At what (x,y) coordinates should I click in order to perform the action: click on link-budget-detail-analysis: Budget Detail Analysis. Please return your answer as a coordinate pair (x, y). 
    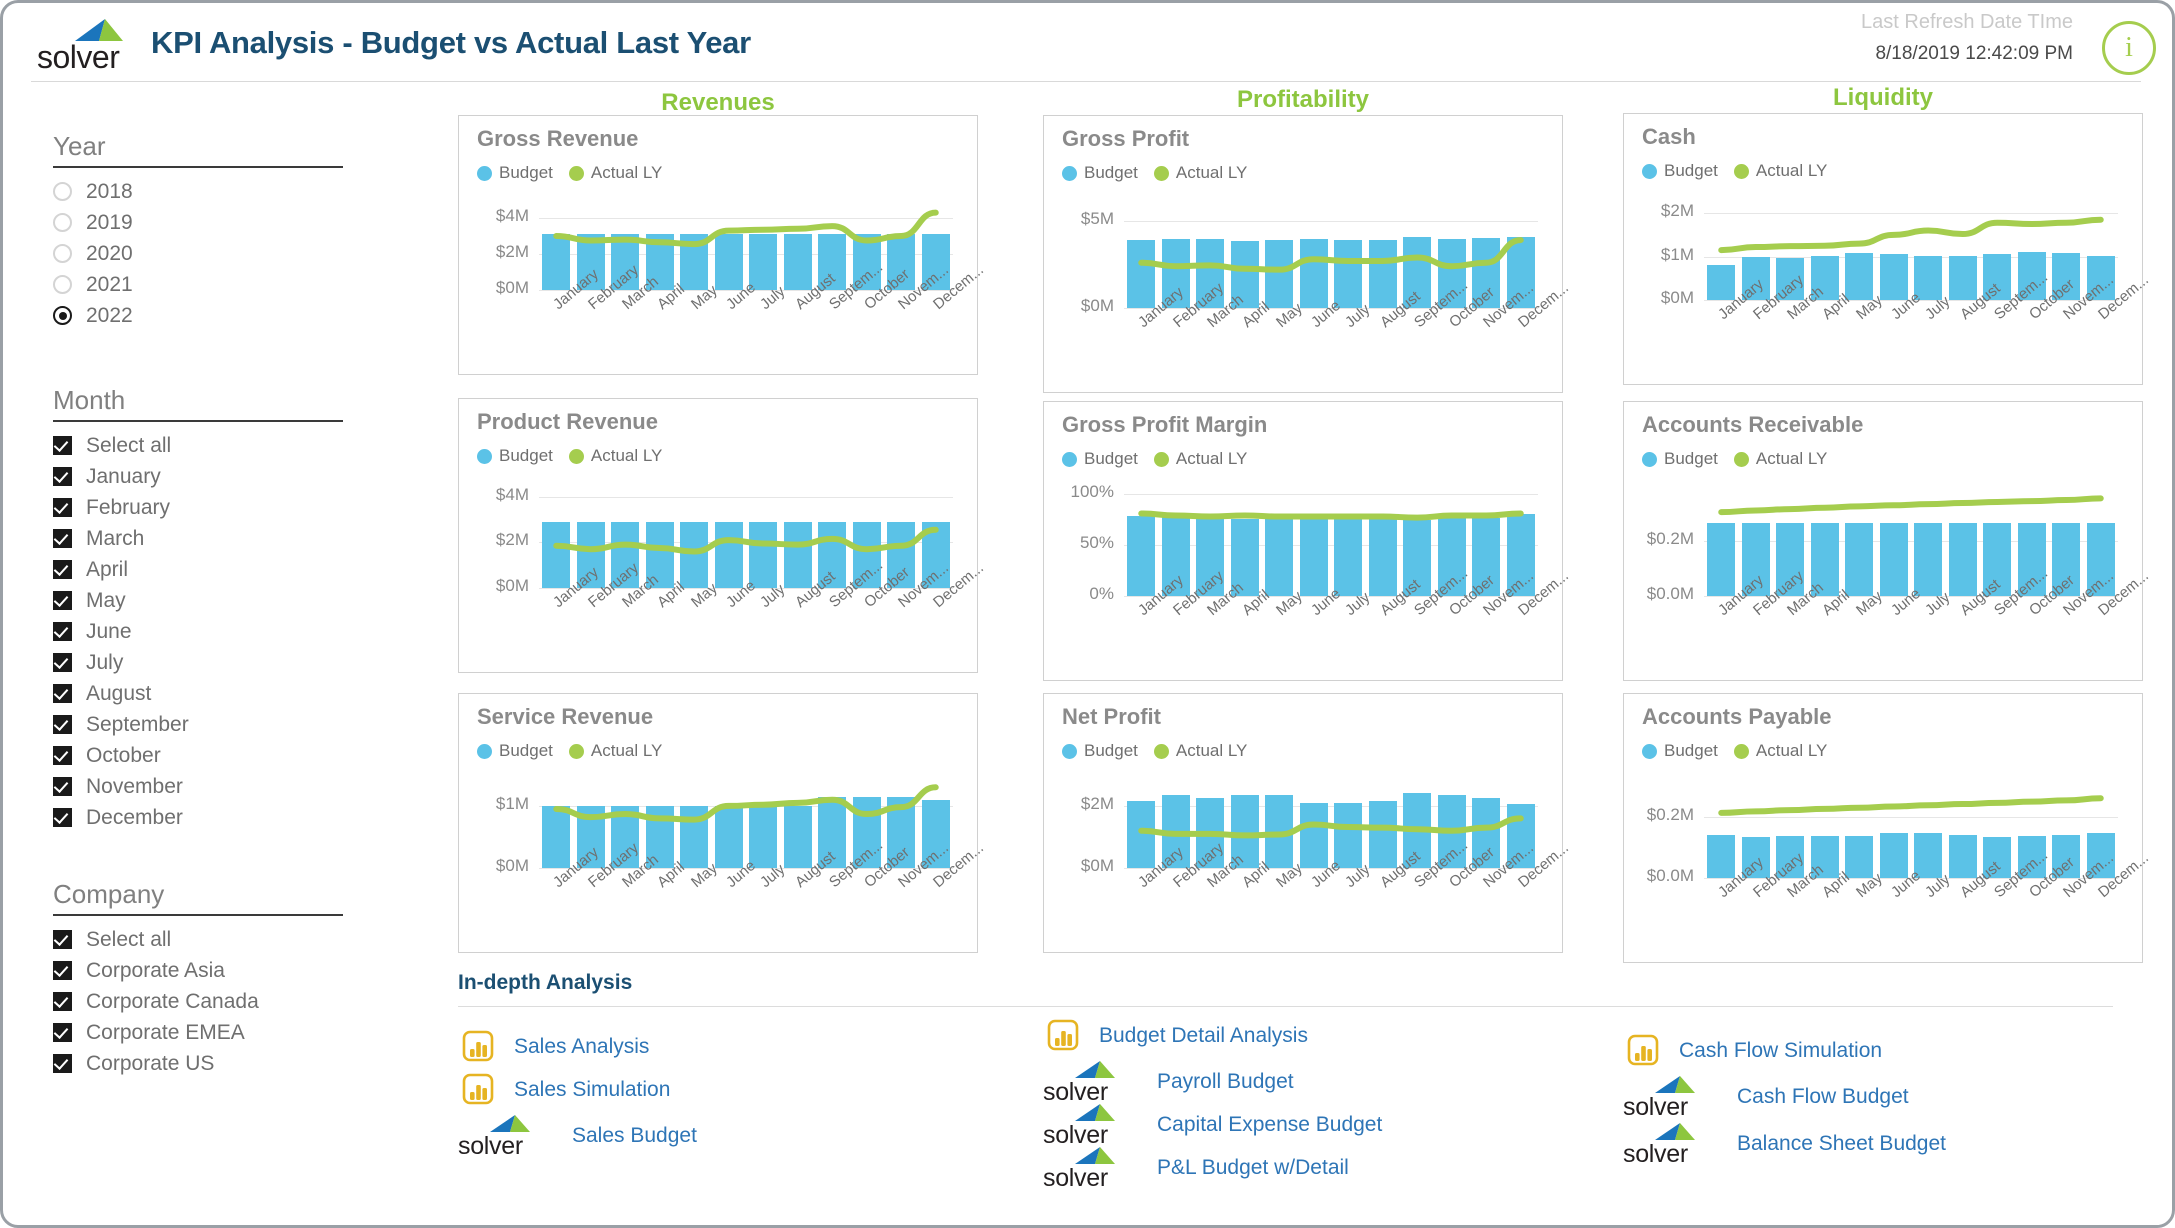
    Looking at the image, I should click on (1175, 1036).